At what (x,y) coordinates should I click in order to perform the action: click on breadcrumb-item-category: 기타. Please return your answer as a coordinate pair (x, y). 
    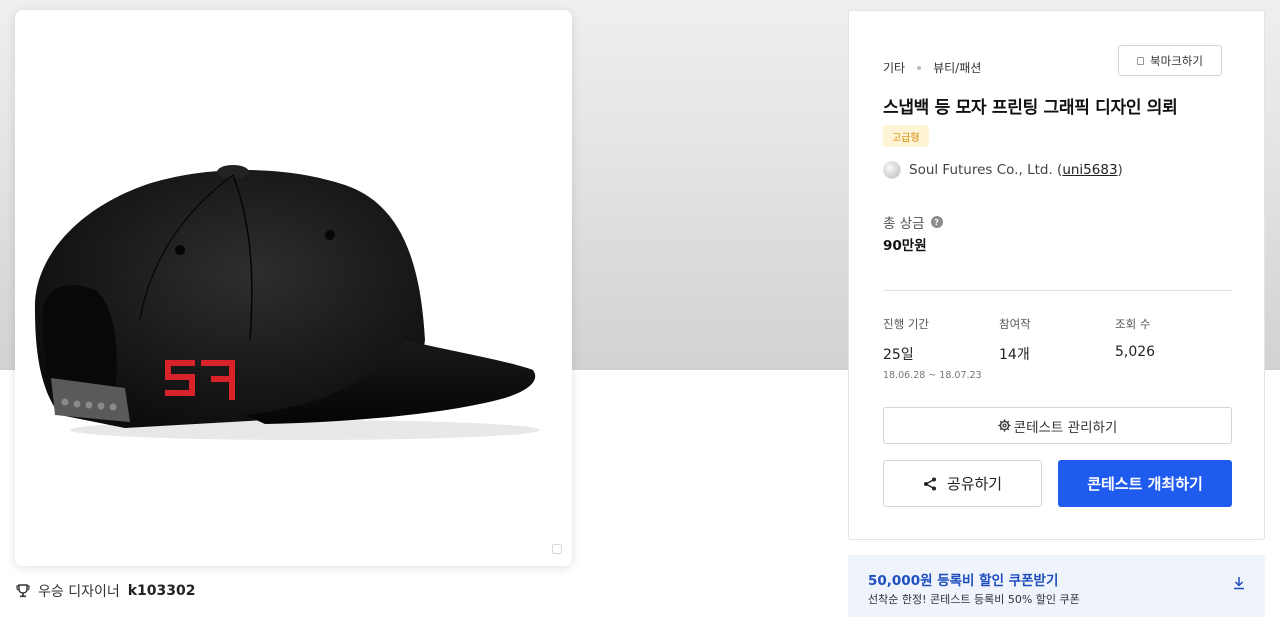
    Looking at the image, I should click on (894, 67).